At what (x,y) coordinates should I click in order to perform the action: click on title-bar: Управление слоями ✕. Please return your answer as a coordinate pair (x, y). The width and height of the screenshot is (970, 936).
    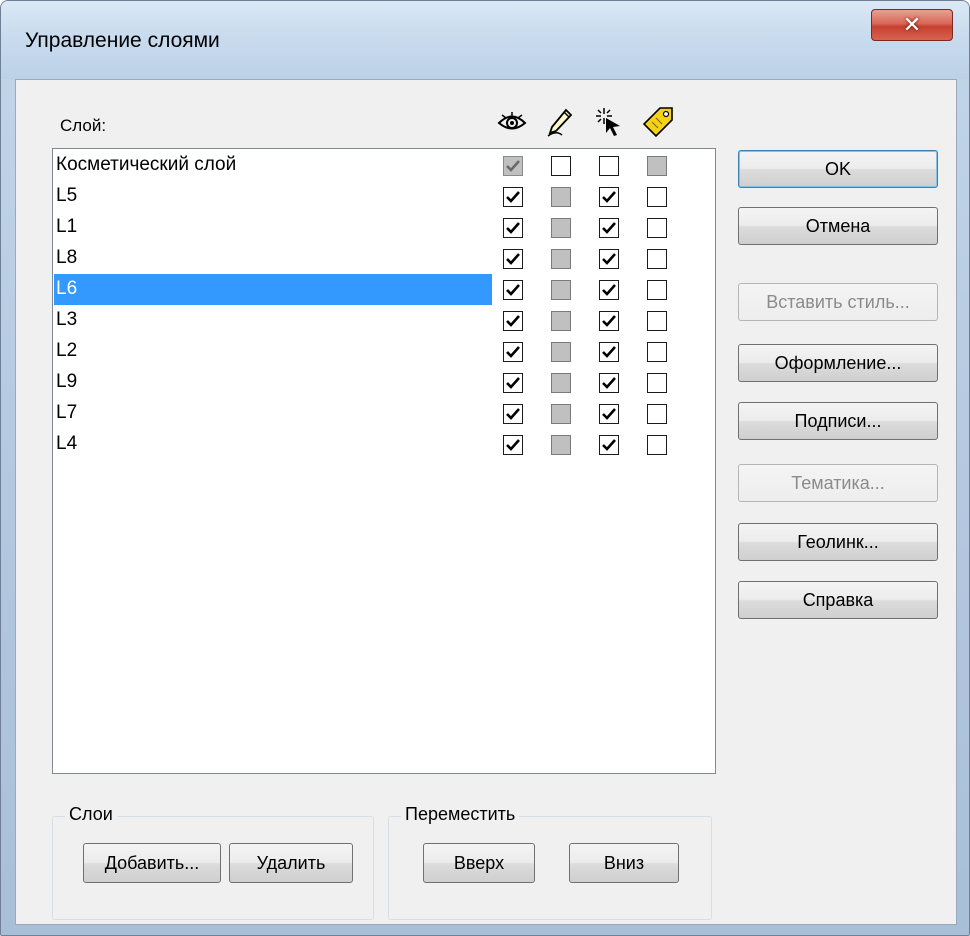
    Looking at the image, I should click on (485, 40).